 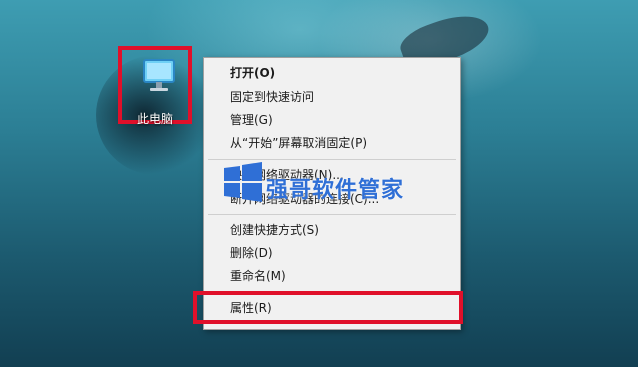 What do you see at coordinates (335, 190) in the screenshot?
I see `watermark-text: 强哥软件管家` at bounding box center [335, 190].